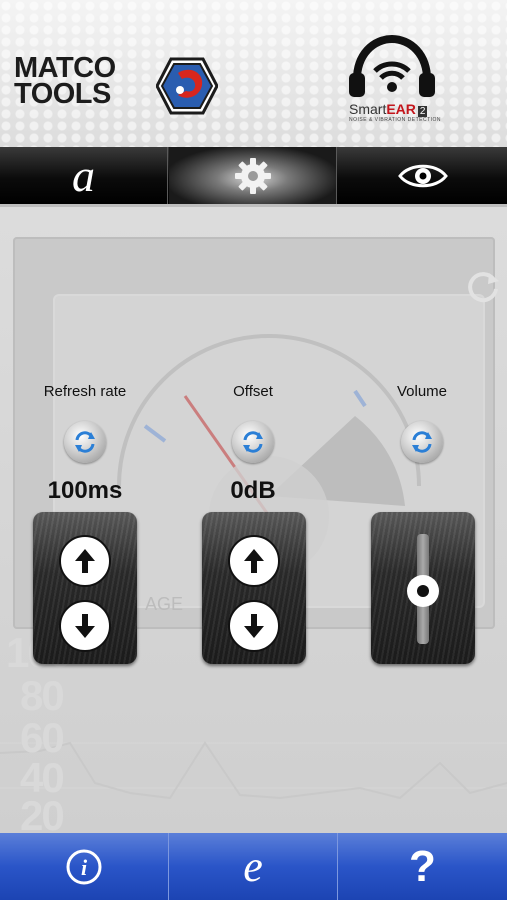 This screenshot has width=507, height=900. I want to click on tab-view, so click(422, 175).